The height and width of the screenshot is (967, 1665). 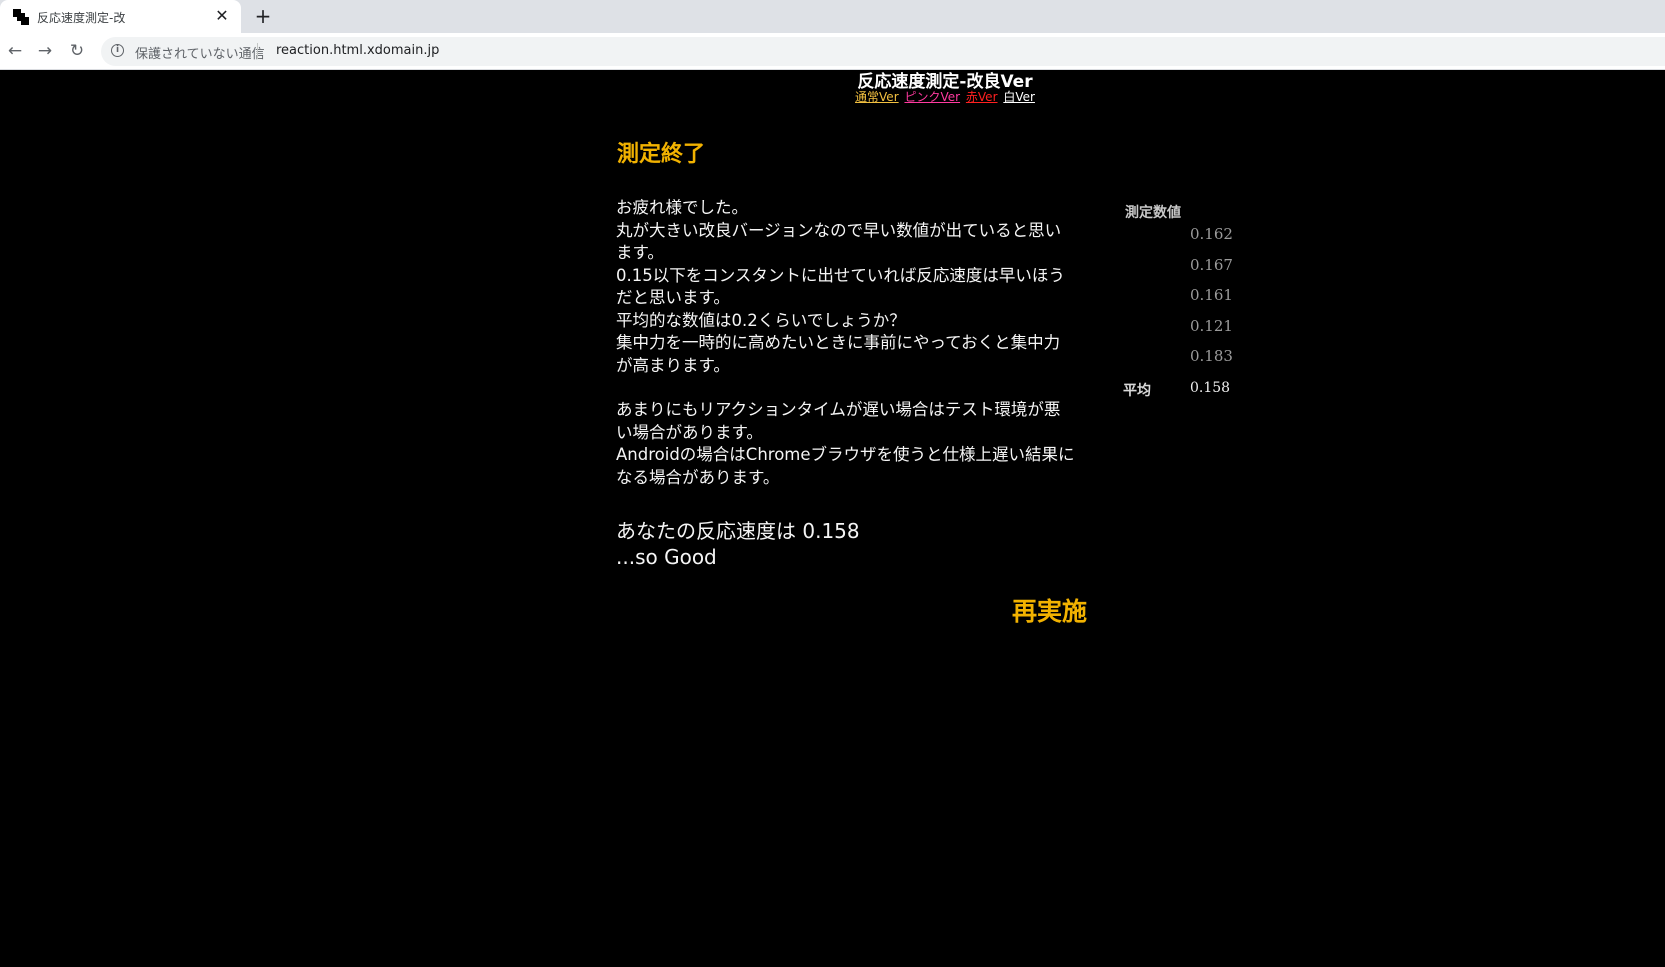 What do you see at coordinates (1210, 388) in the screenshot?
I see `average-value: 0.158` at bounding box center [1210, 388].